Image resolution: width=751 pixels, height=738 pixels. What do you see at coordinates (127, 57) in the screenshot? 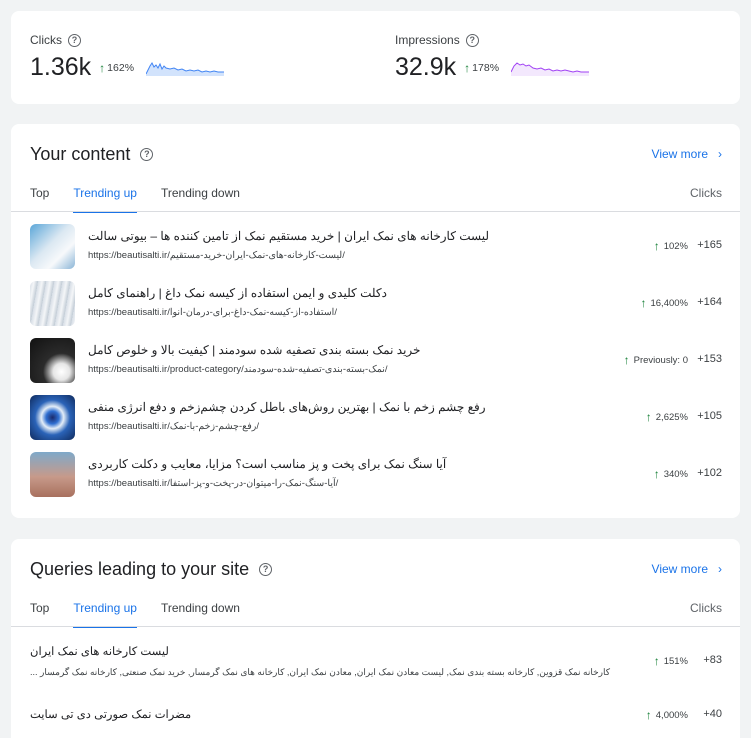
I see `clicks-metric: Clicks? 1.36k ↑ 162%` at bounding box center [127, 57].